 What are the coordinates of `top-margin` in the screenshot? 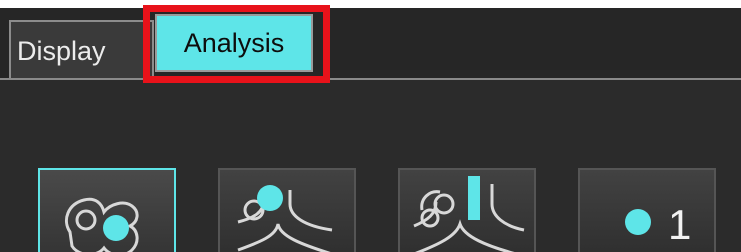 It's located at (370, 4).